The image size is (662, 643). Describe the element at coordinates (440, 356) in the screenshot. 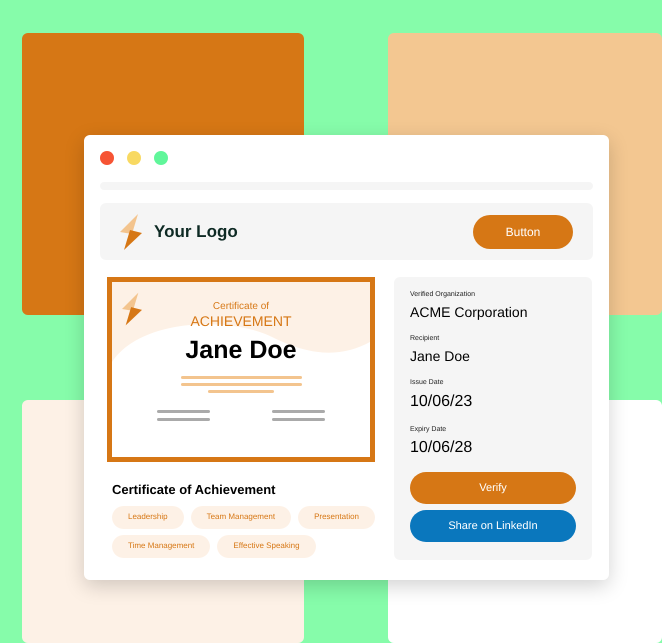

I see `detail-value: Jane Doe` at that location.